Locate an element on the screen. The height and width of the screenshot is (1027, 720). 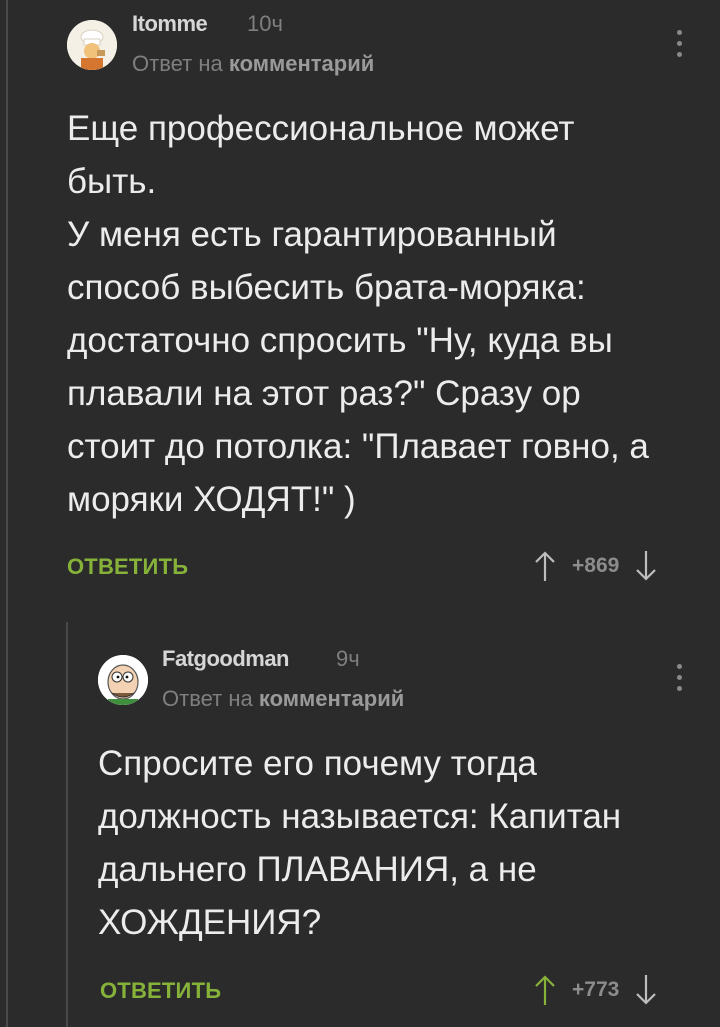
vote-score: +773 is located at coordinates (596, 989).